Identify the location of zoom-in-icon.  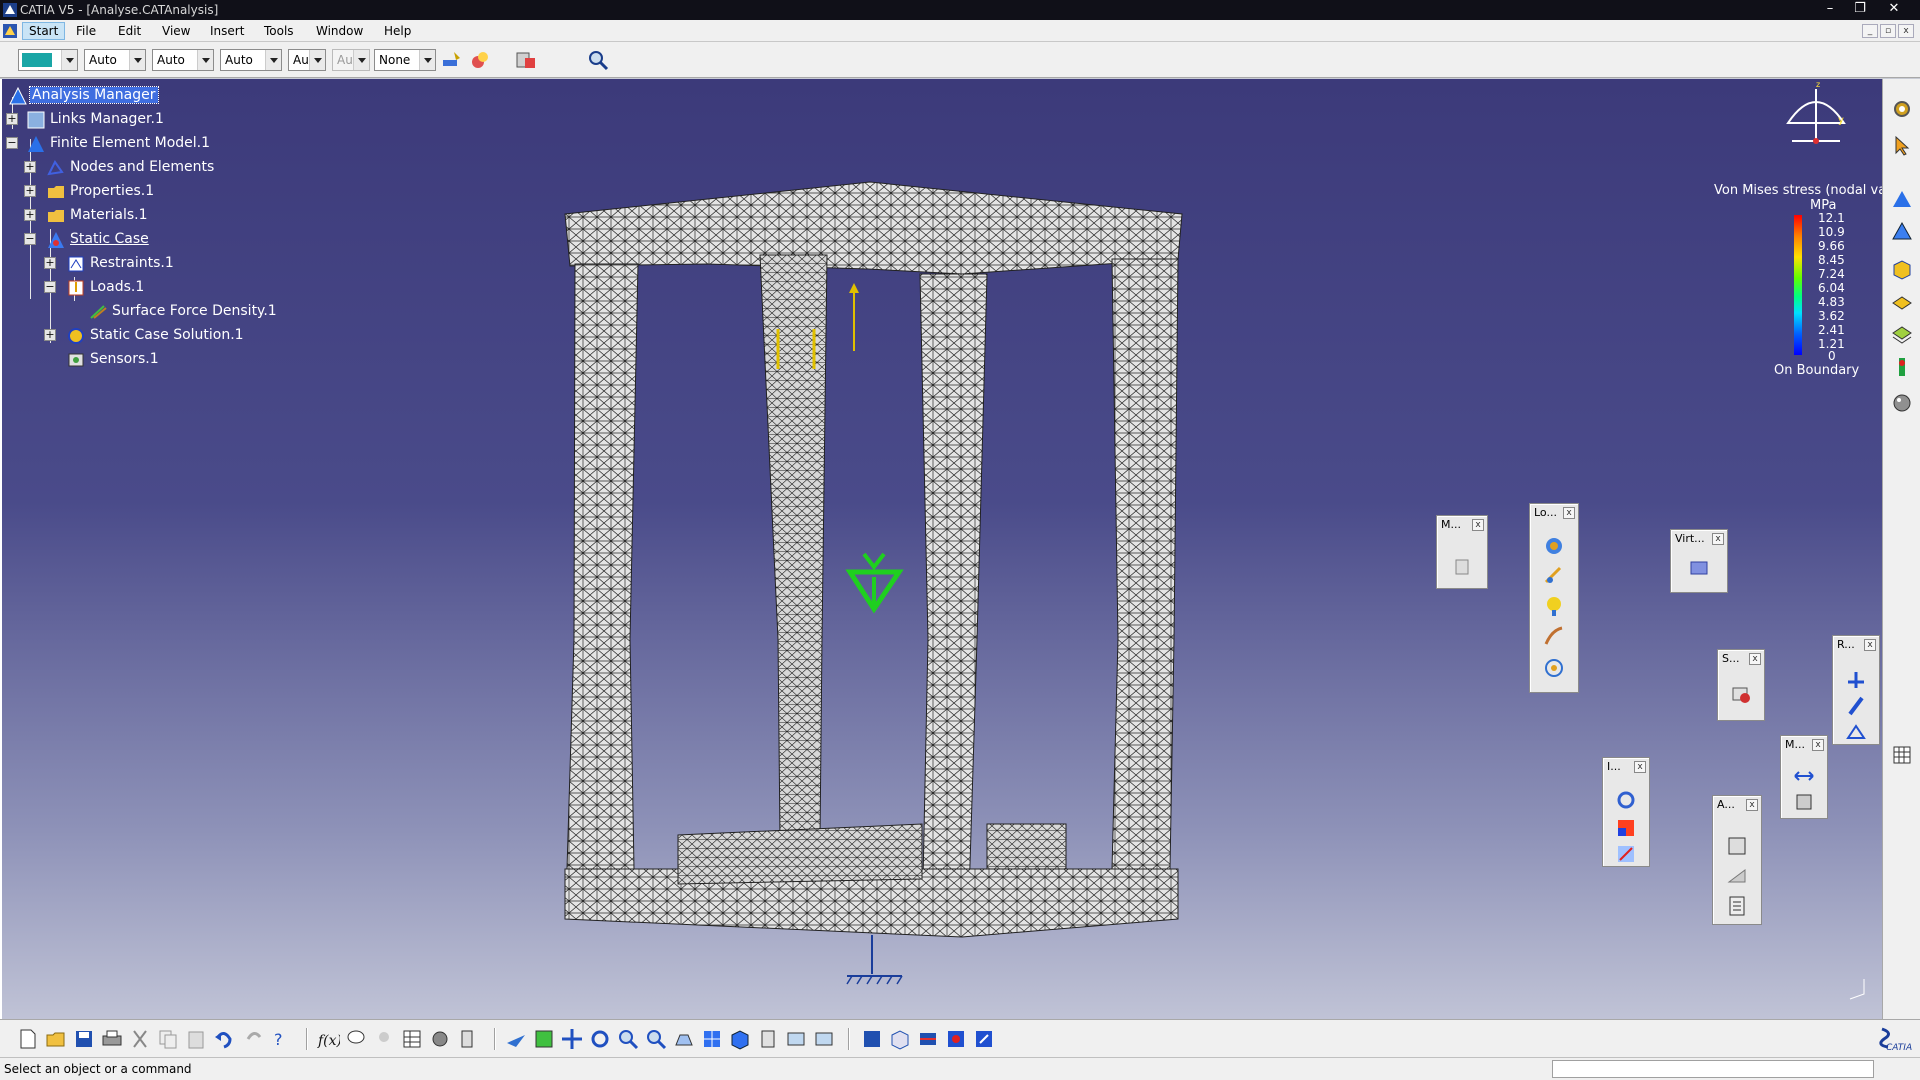
(628, 1039).